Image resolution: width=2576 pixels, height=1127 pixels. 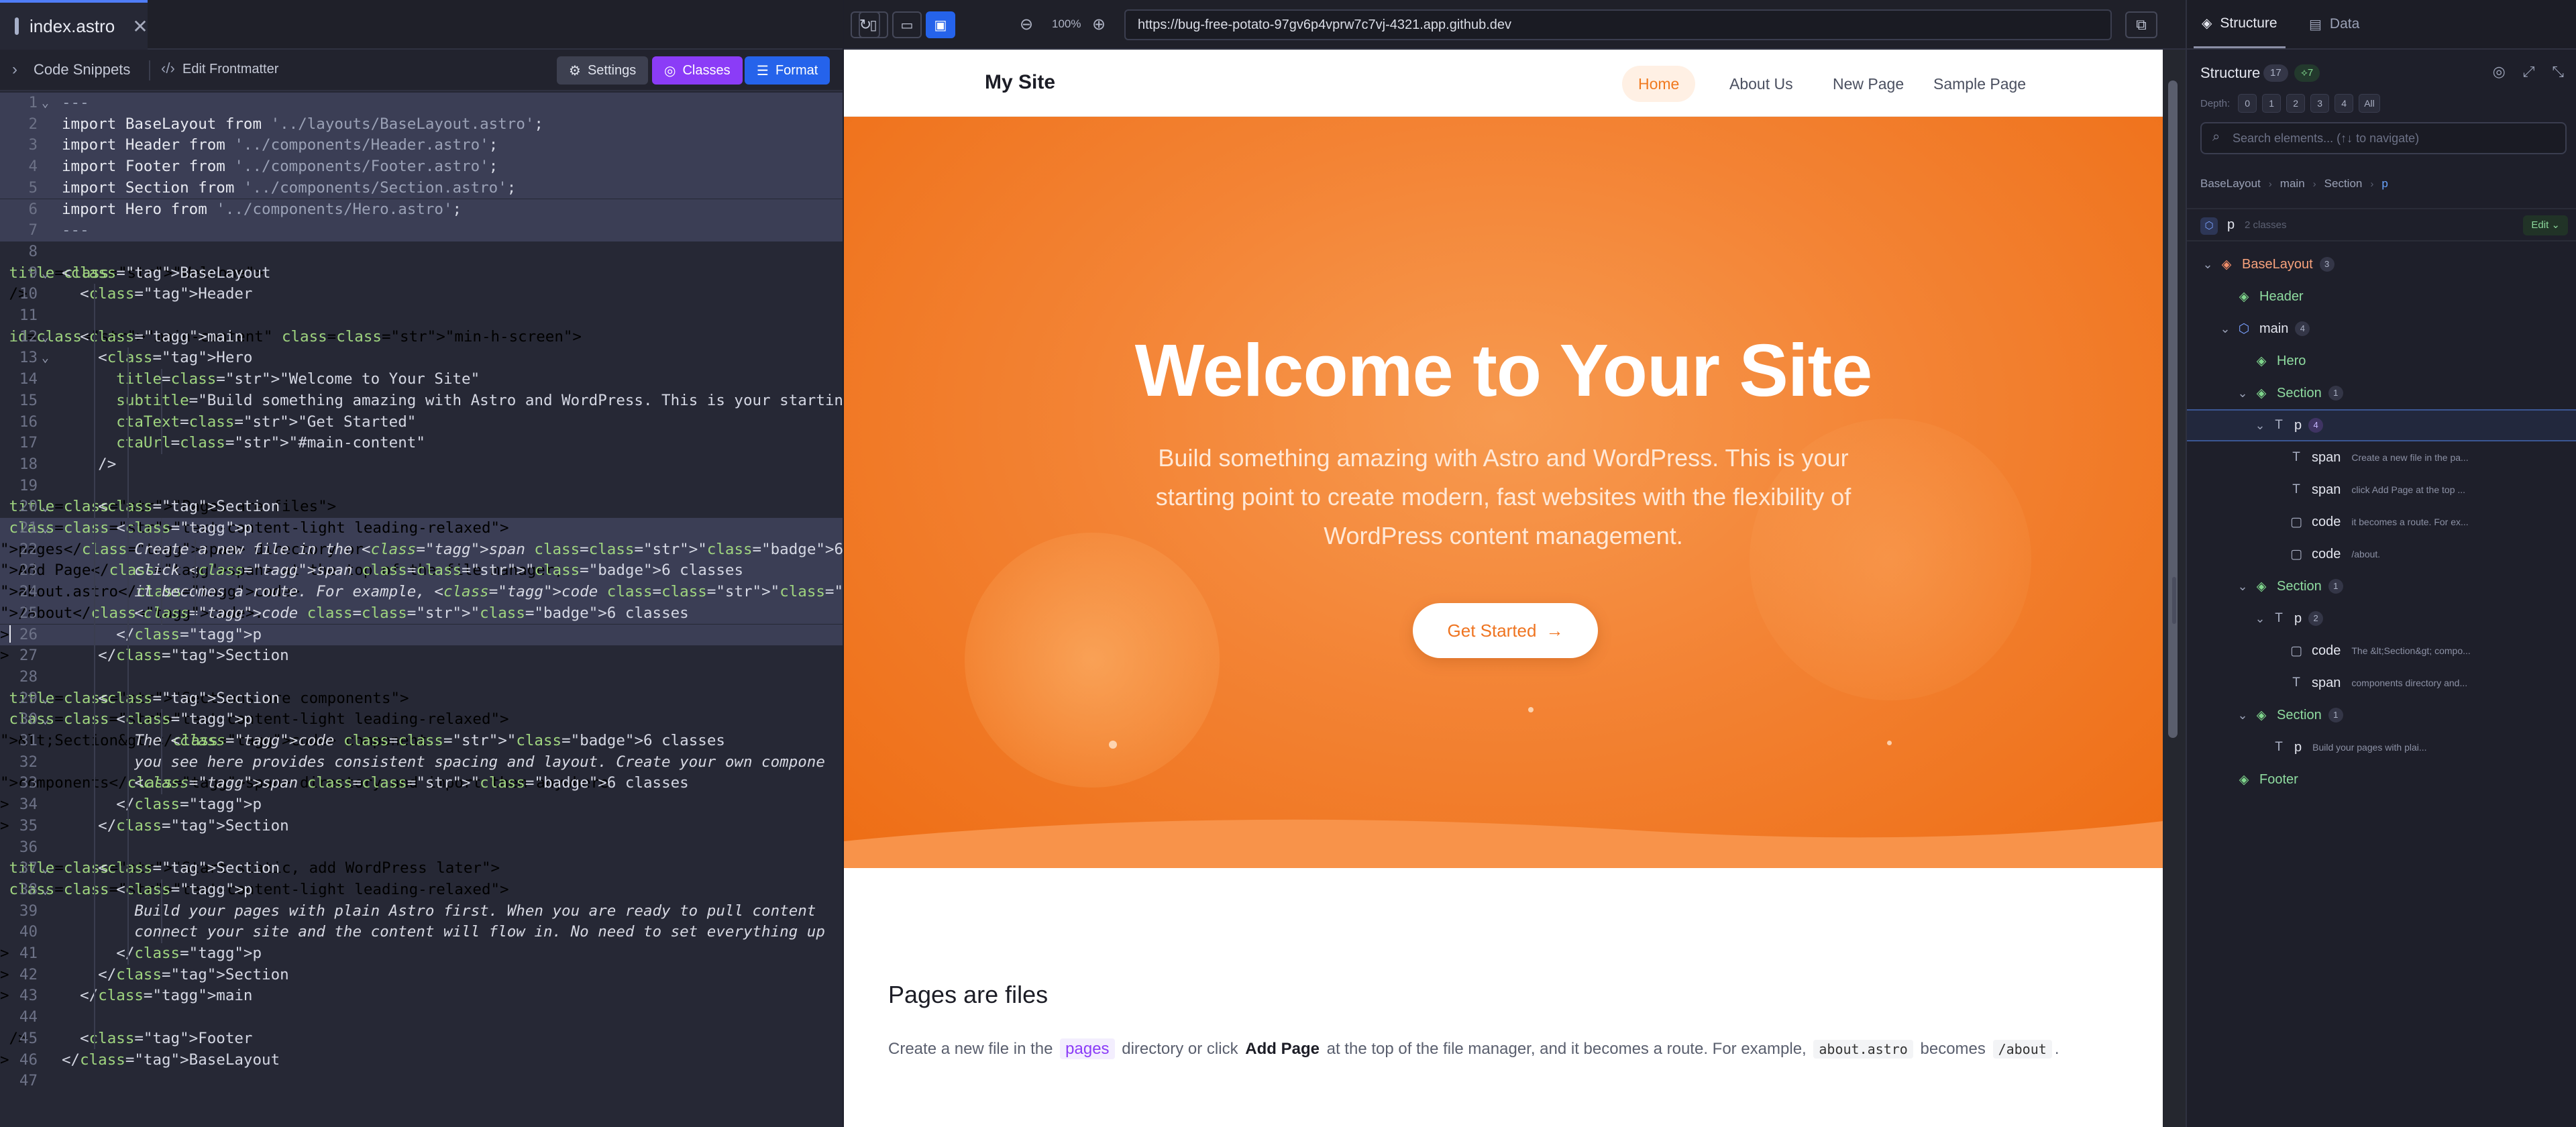 What do you see at coordinates (697, 70) in the screenshot?
I see `classes-button: ◎ Classes` at bounding box center [697, 70].